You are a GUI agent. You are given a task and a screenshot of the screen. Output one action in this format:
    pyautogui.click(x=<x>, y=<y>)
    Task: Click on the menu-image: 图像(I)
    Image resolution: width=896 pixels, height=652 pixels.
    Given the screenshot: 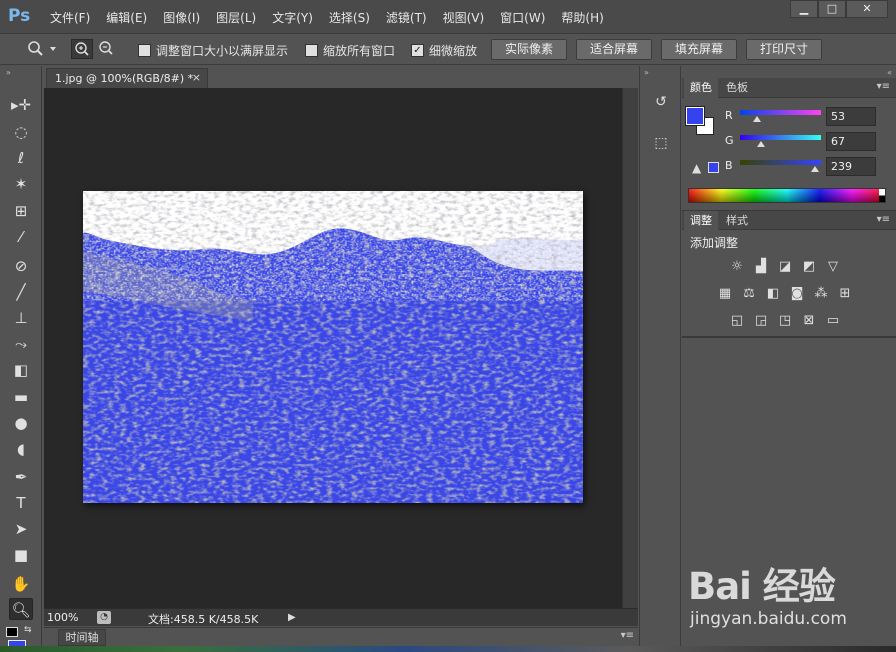 What is the action you would take?
    pyautogui.click(x=181, y=17)
    